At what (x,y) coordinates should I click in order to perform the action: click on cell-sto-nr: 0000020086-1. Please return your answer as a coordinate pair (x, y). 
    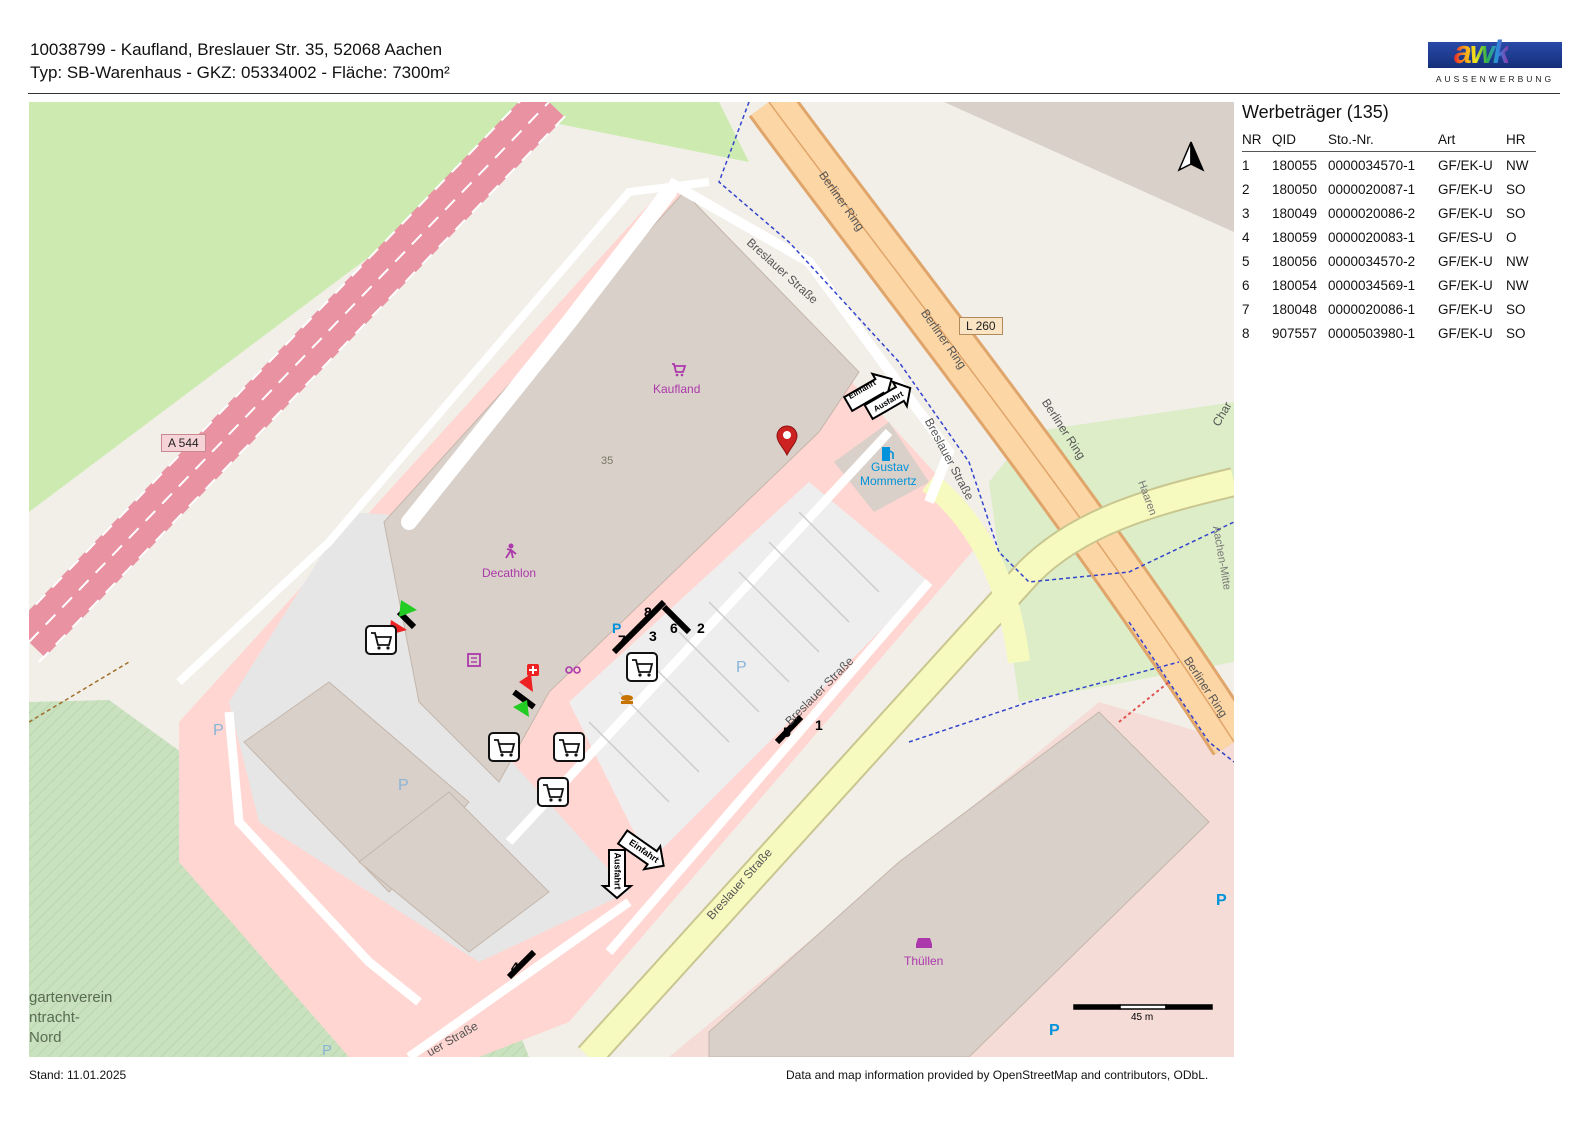
    Looking at the image, I should click on (1372, 309).